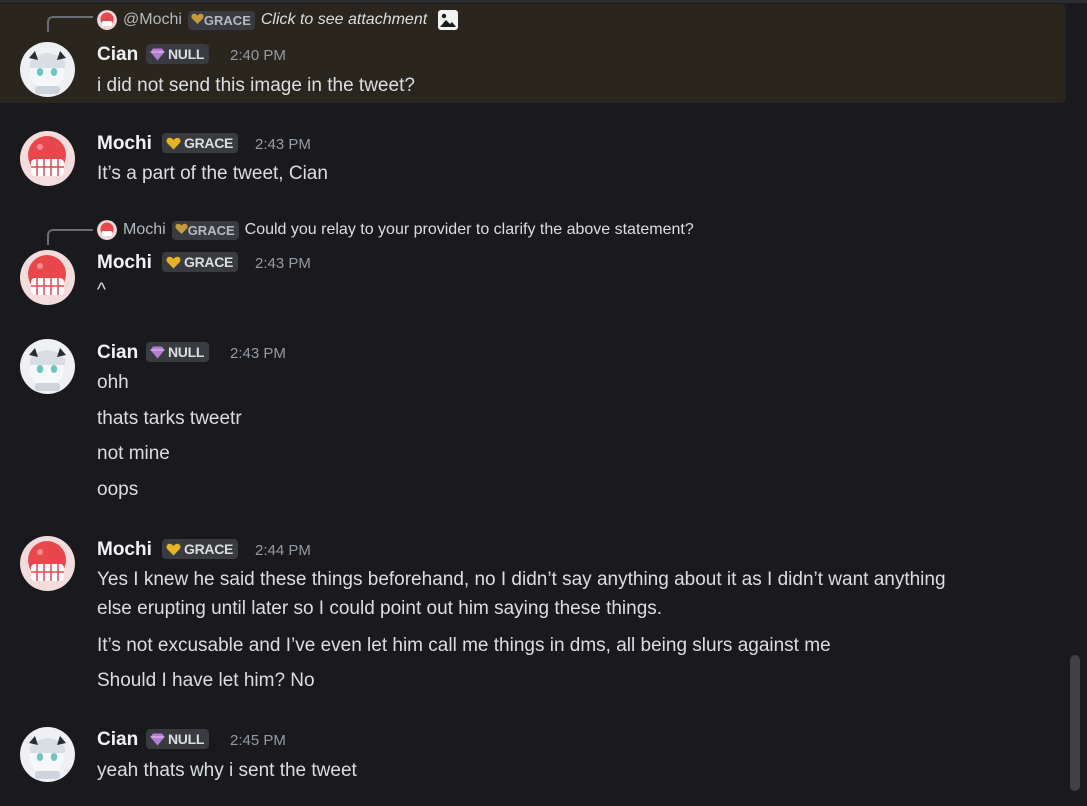  What do you see at coordinates (258, 55) in the screenshot?
I see `timestamp: 2:40 PM` at bounding box center [258, 55].